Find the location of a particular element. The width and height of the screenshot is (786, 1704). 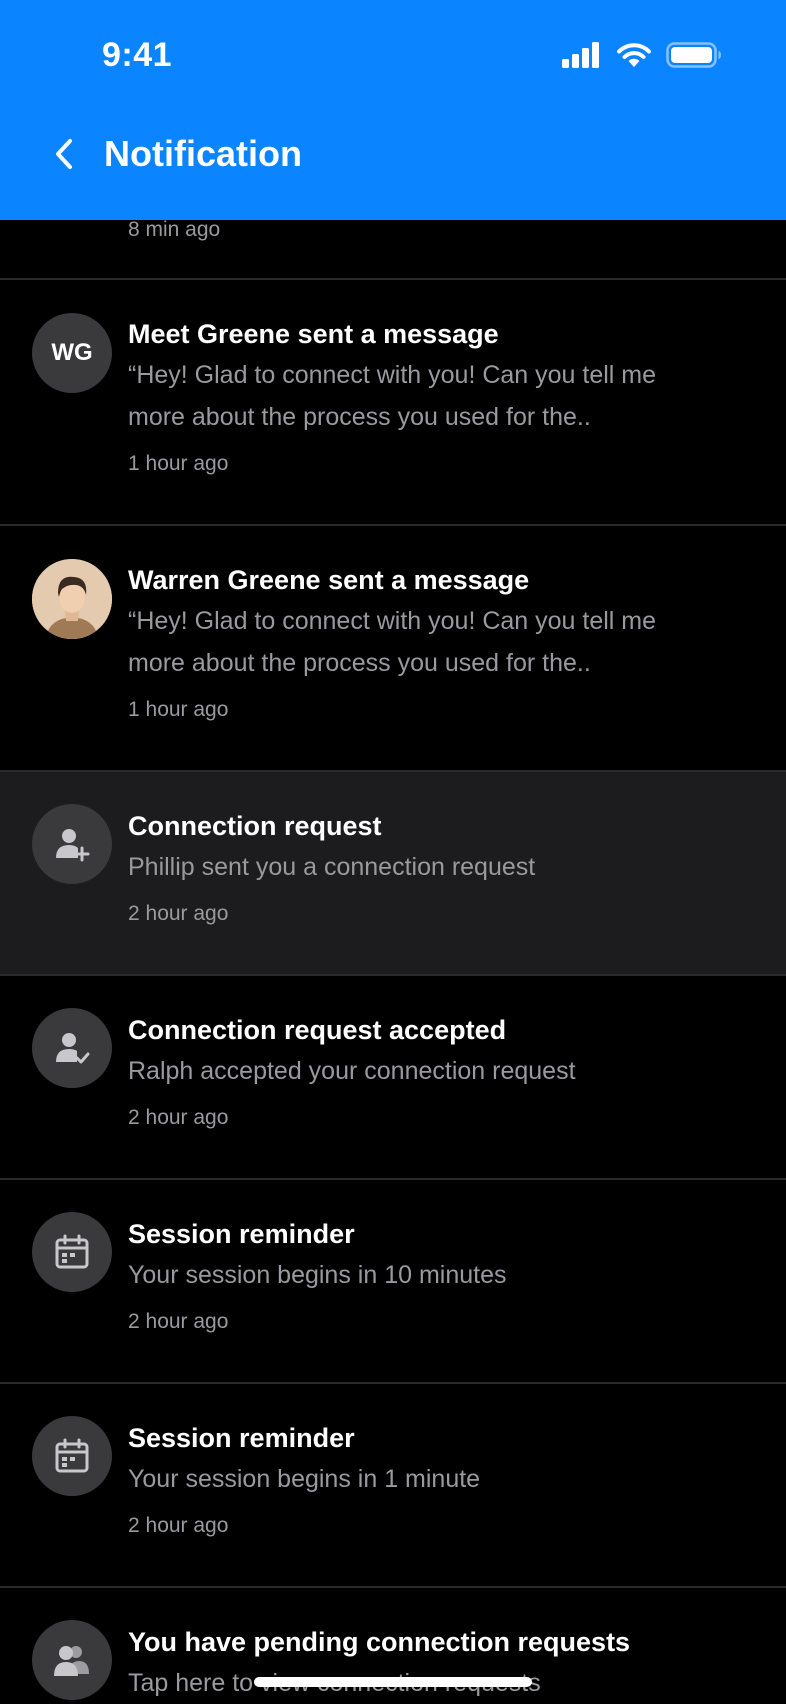

notification-body: Ralph accepted your connection request is located at coordinates (352, 1071).